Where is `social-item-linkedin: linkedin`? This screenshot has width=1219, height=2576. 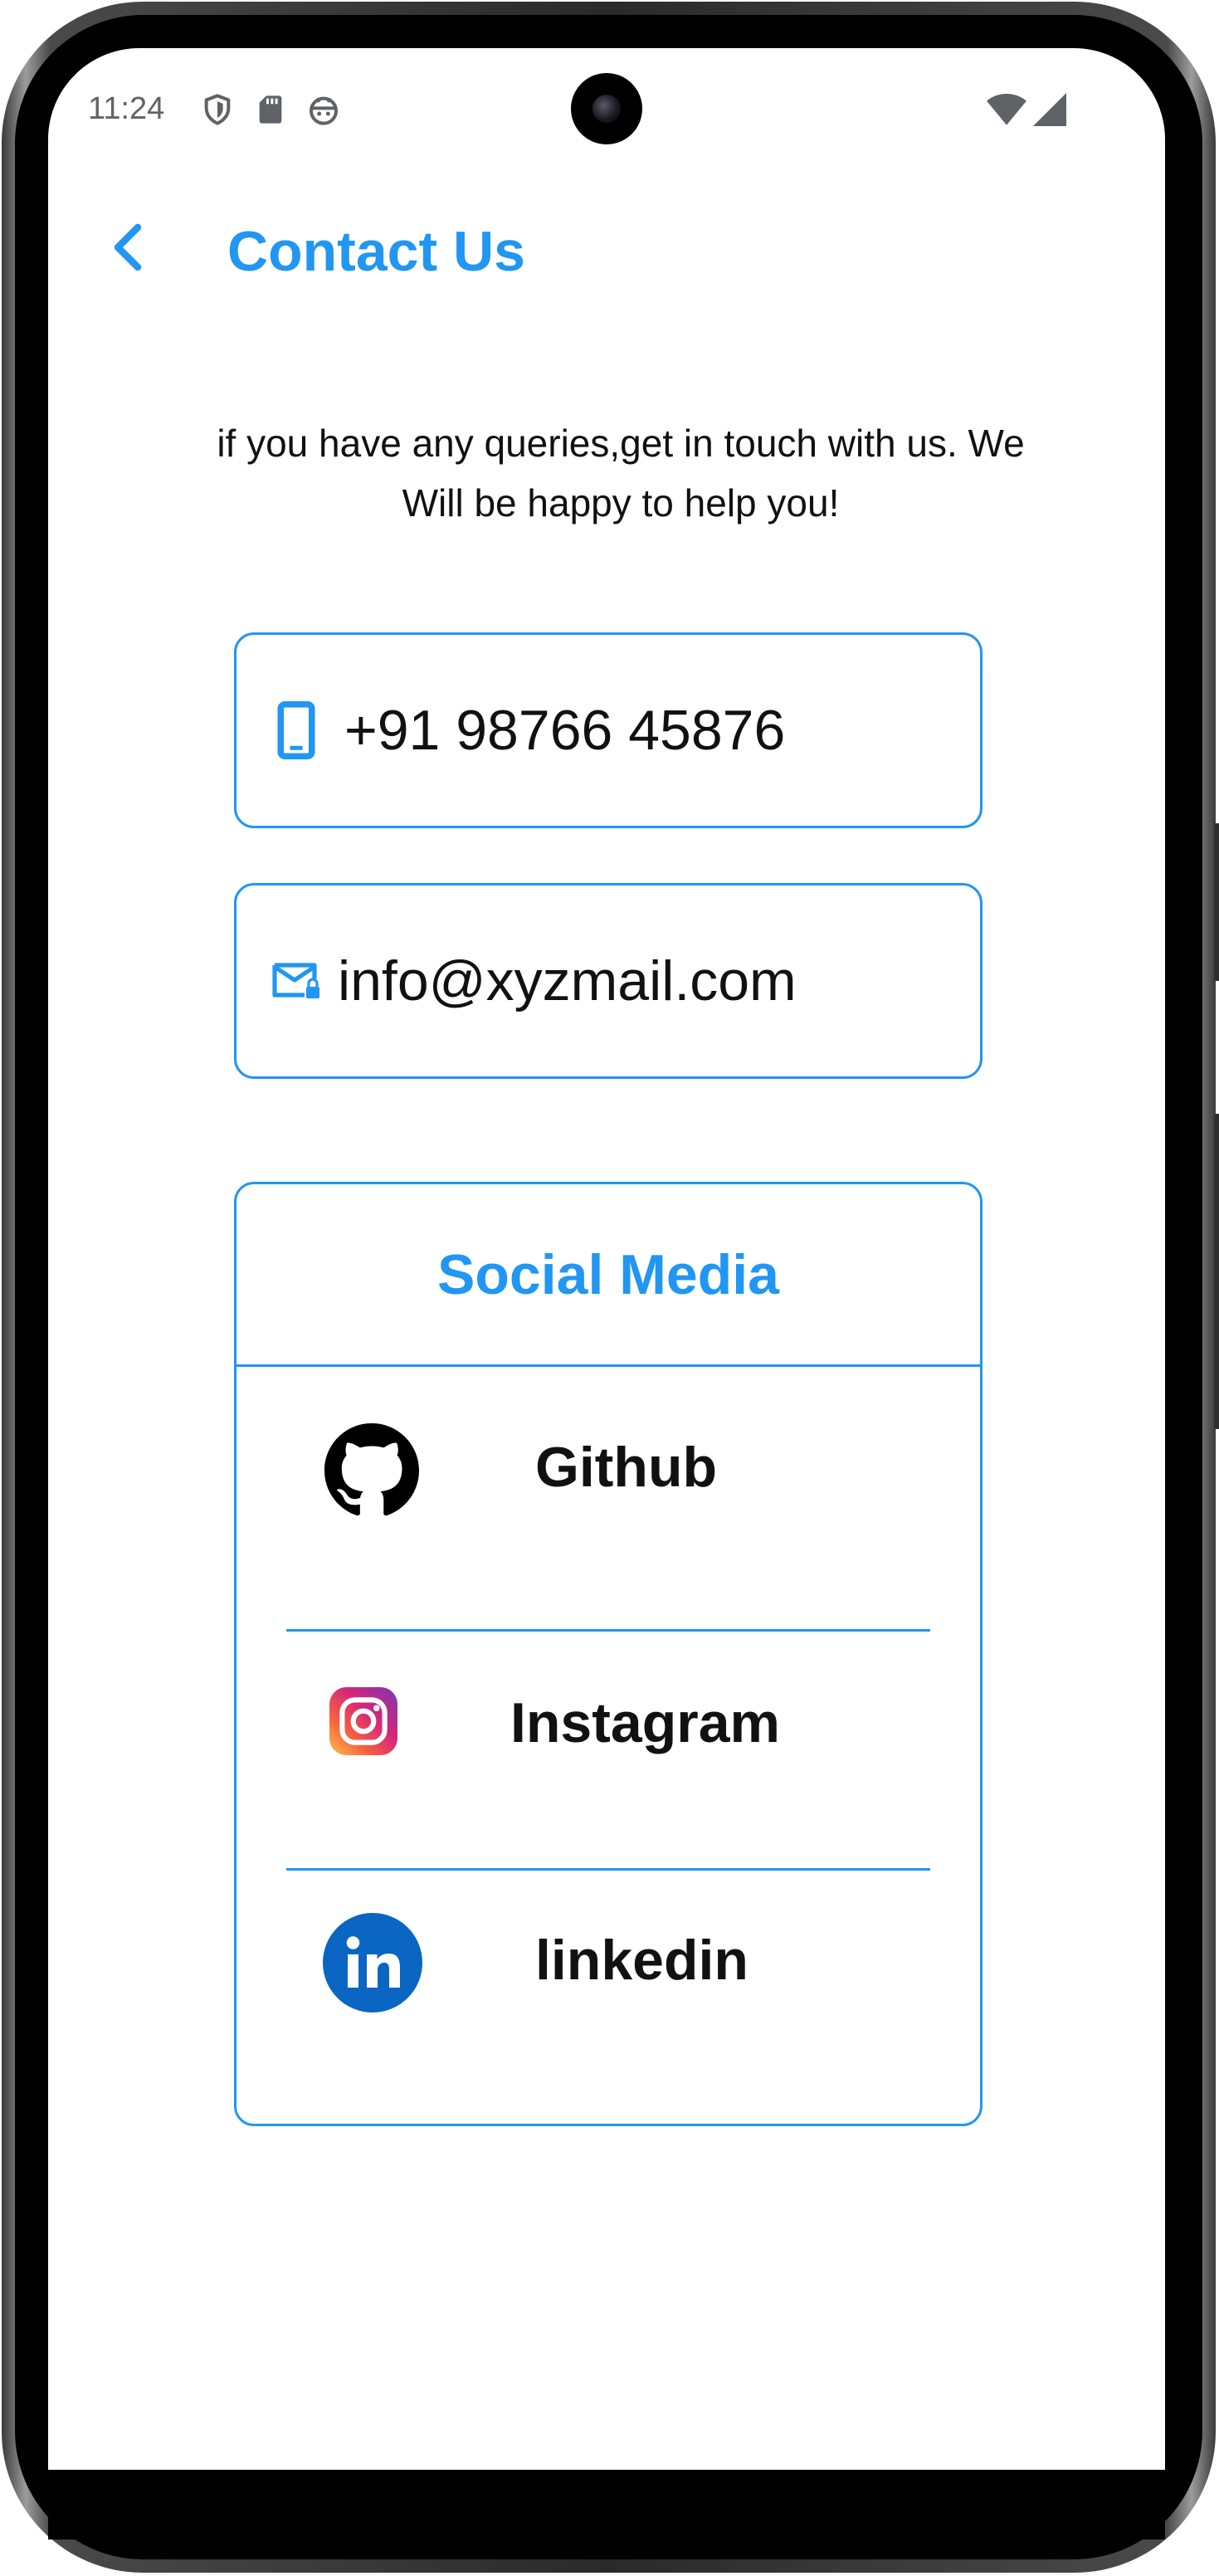 social-item-linkedin: linkedin is located at coordinates (608, 1968).